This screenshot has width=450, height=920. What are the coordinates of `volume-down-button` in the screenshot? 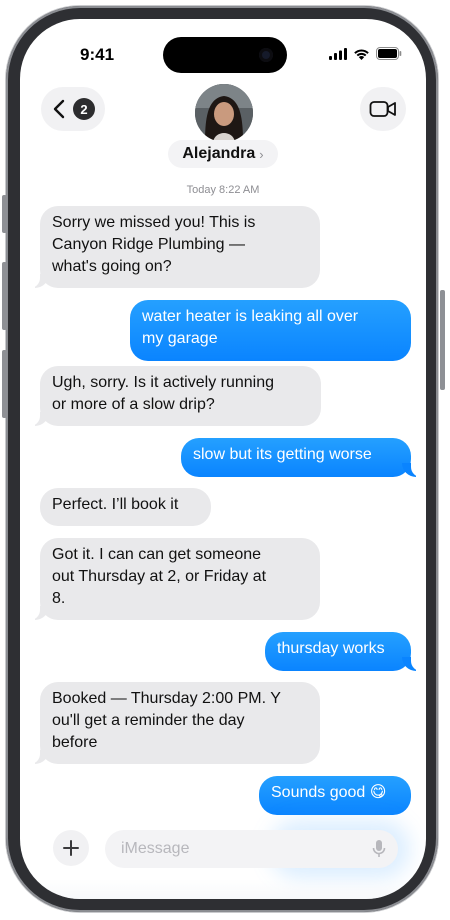 It's located at (4, 384).